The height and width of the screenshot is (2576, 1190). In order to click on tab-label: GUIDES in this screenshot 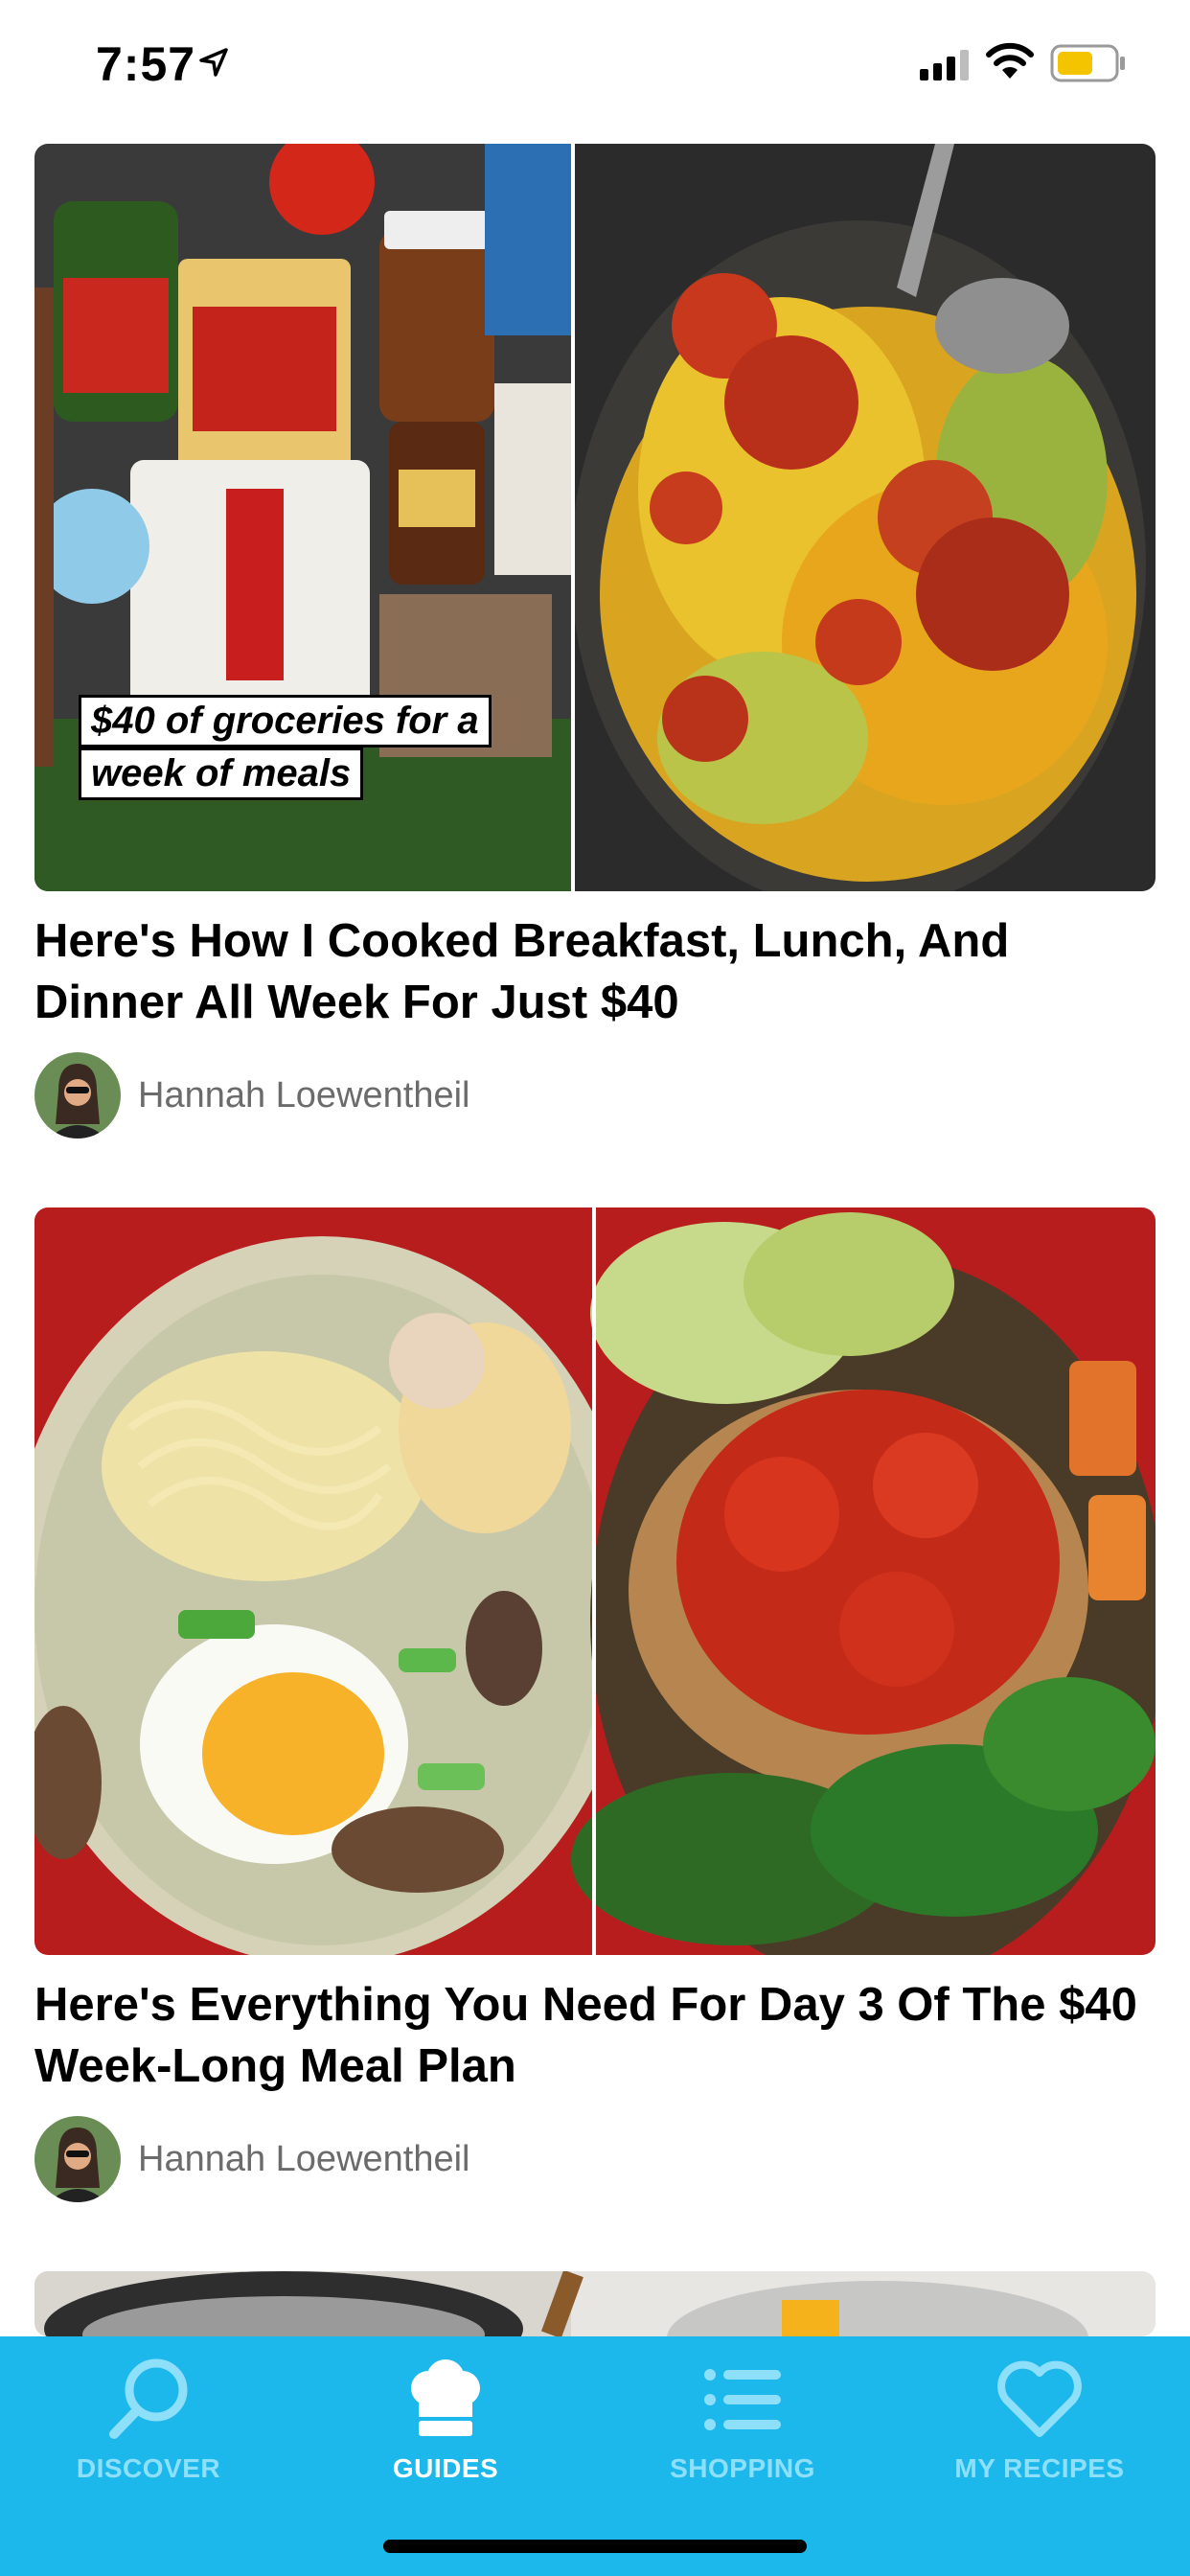, I will do `click(445, 2468)`.